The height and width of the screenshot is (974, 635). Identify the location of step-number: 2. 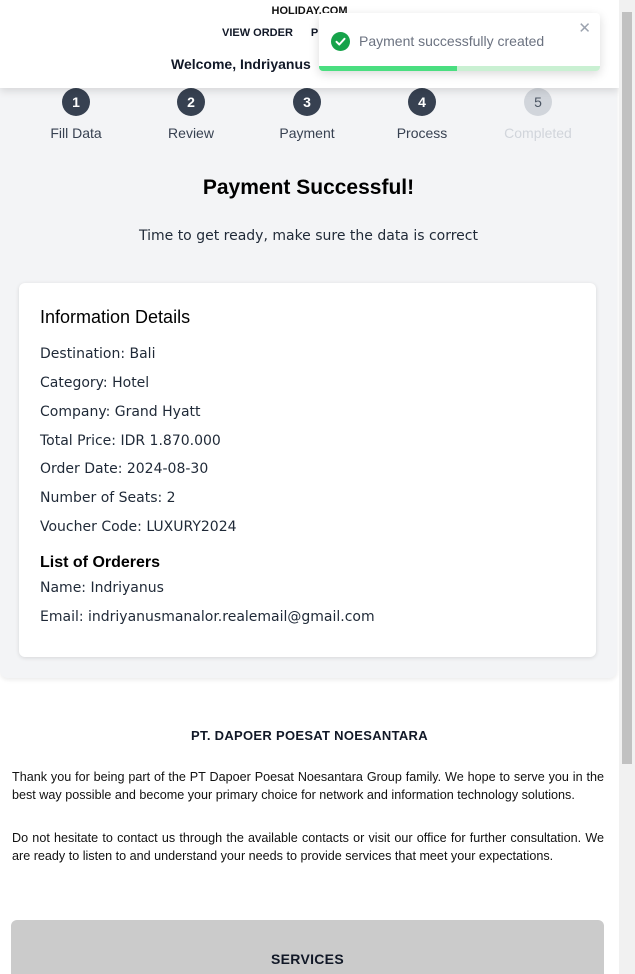
(191, 102).